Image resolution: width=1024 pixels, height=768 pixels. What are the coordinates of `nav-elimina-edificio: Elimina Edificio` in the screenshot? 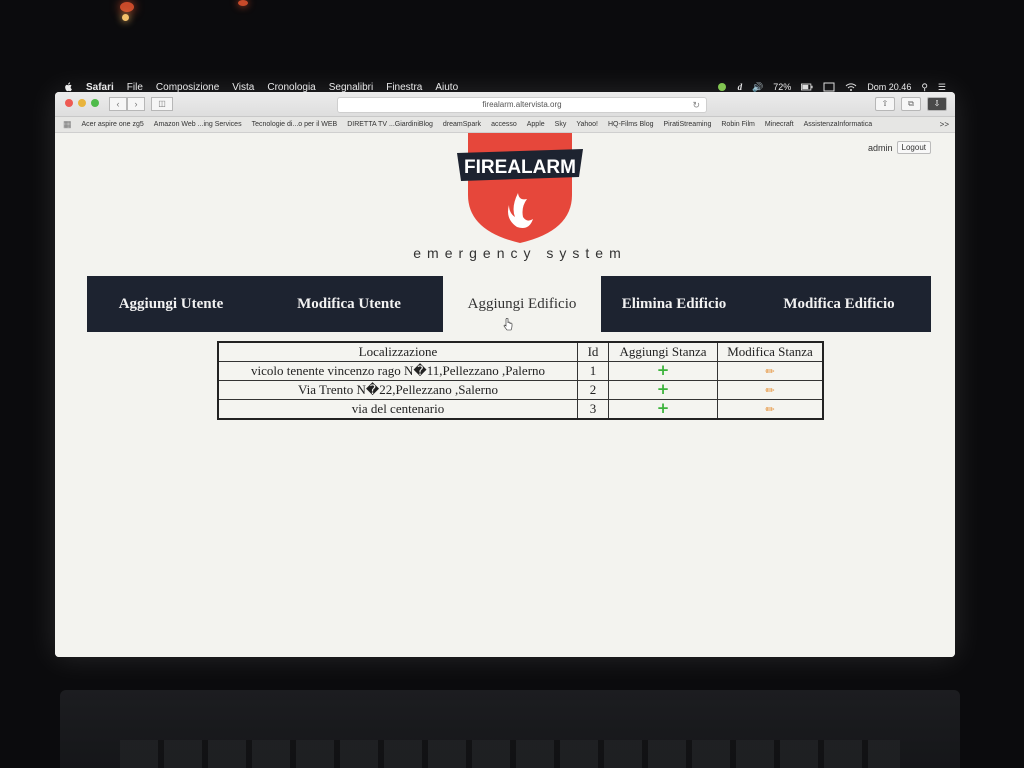 It's located at (674, 304).